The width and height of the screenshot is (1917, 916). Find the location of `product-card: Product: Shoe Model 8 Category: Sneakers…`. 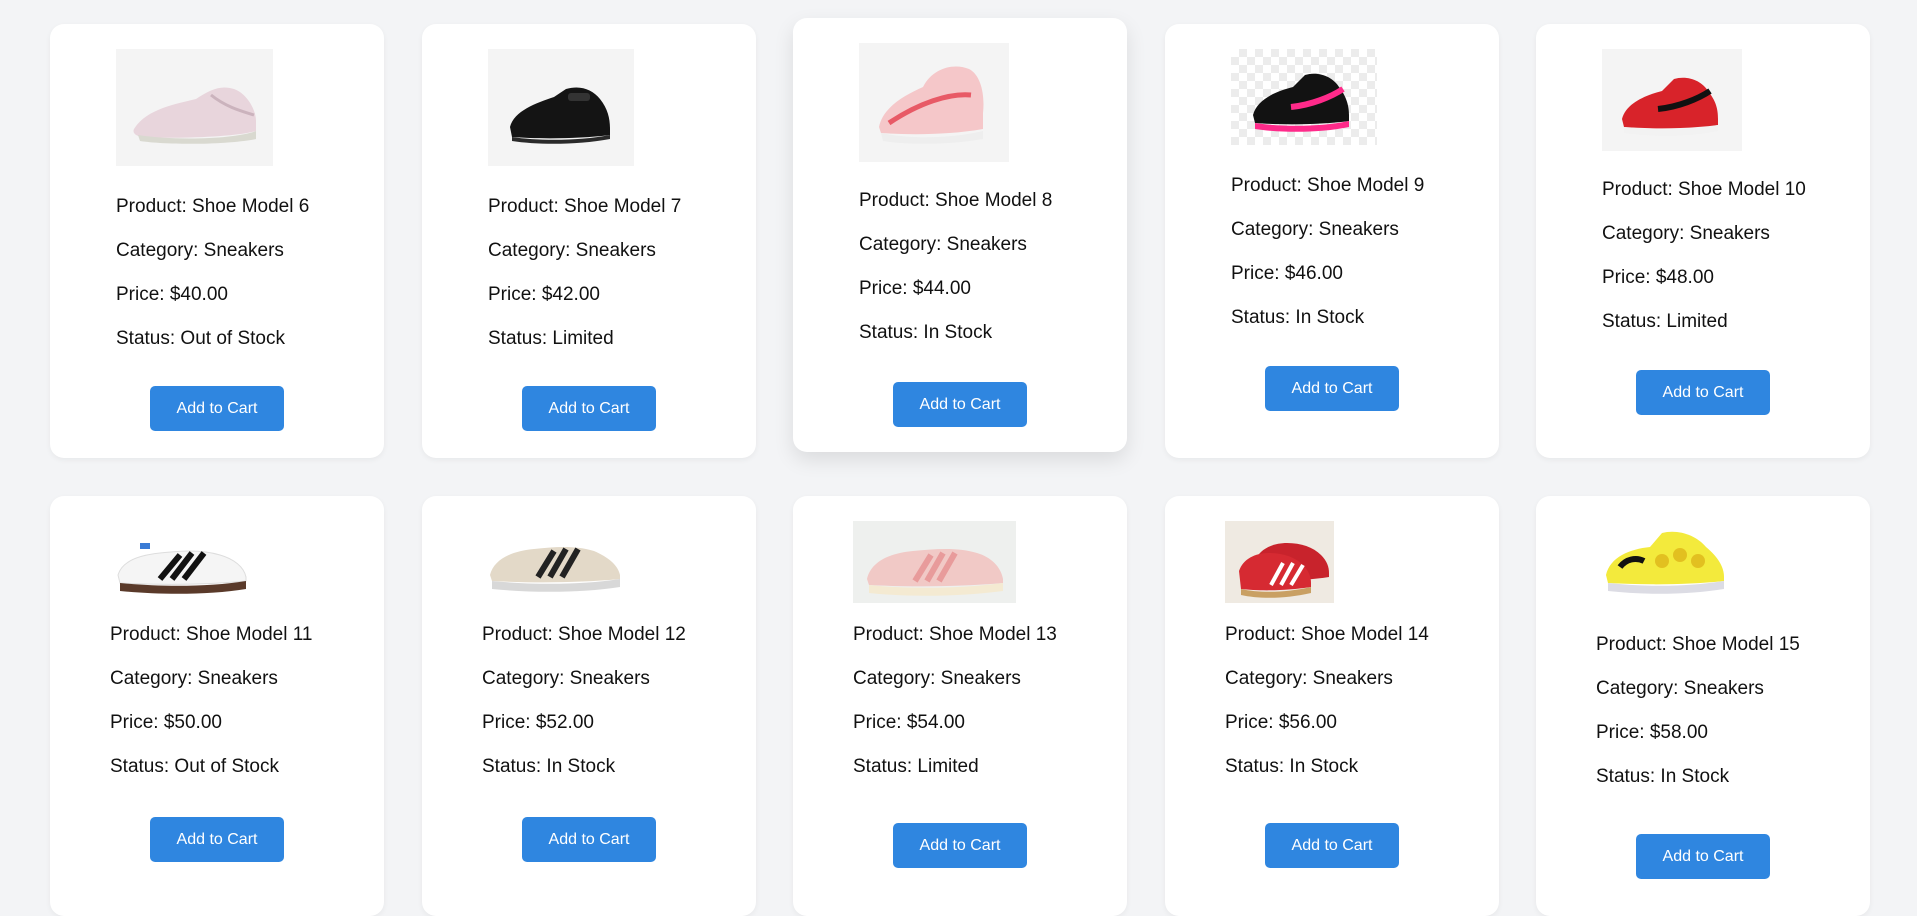

product-card: Product: Shoe Model 8 Category: Sneakers… is located at coordinates (960, 235).